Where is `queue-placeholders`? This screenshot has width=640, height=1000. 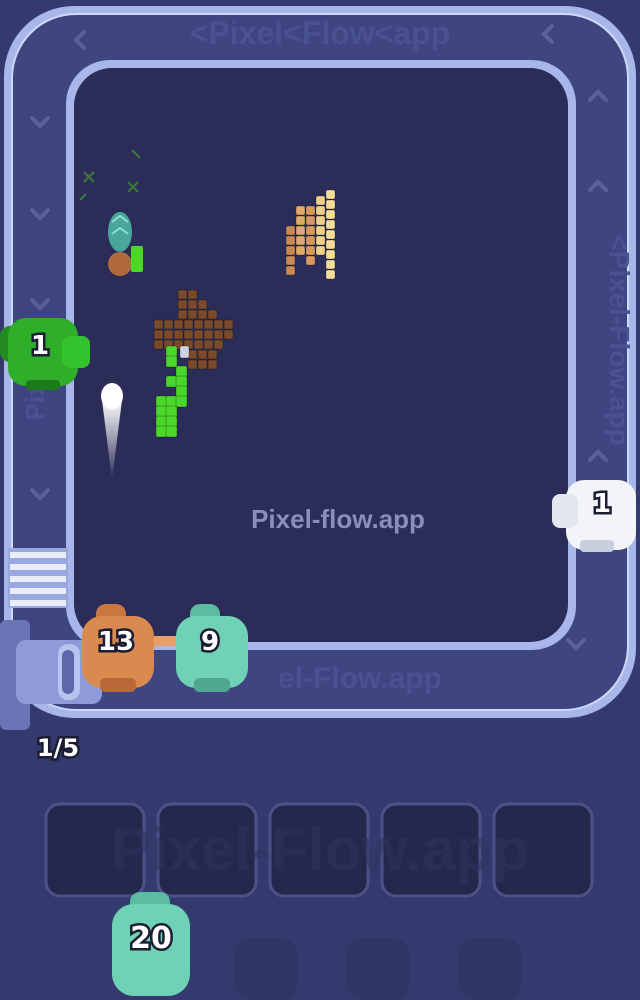
queue-placeholders is located at coordinates (378, 969).